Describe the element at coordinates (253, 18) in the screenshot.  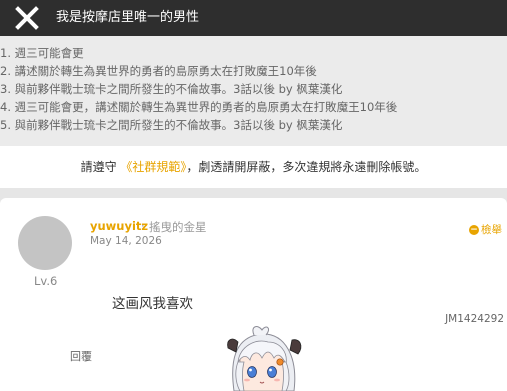
I see `top-bar: 我是按摩店里唯一的男性` at that location.